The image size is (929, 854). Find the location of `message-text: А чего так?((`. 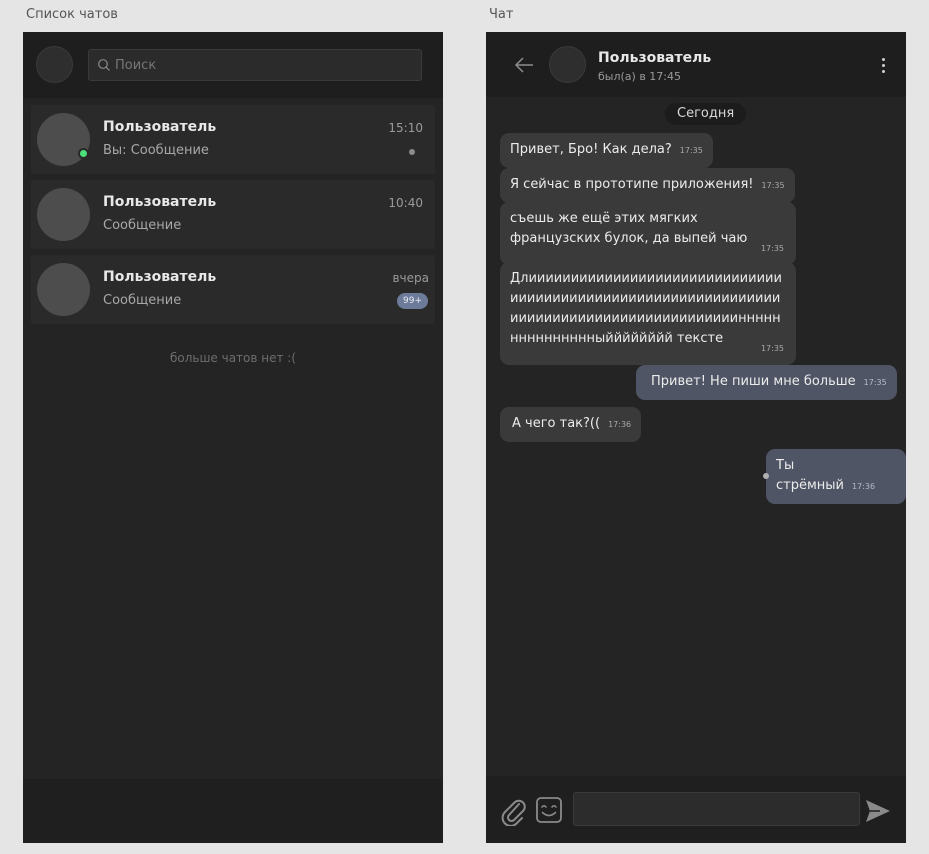

message-text: А чего так?(( is located at coordinates (556, 423).